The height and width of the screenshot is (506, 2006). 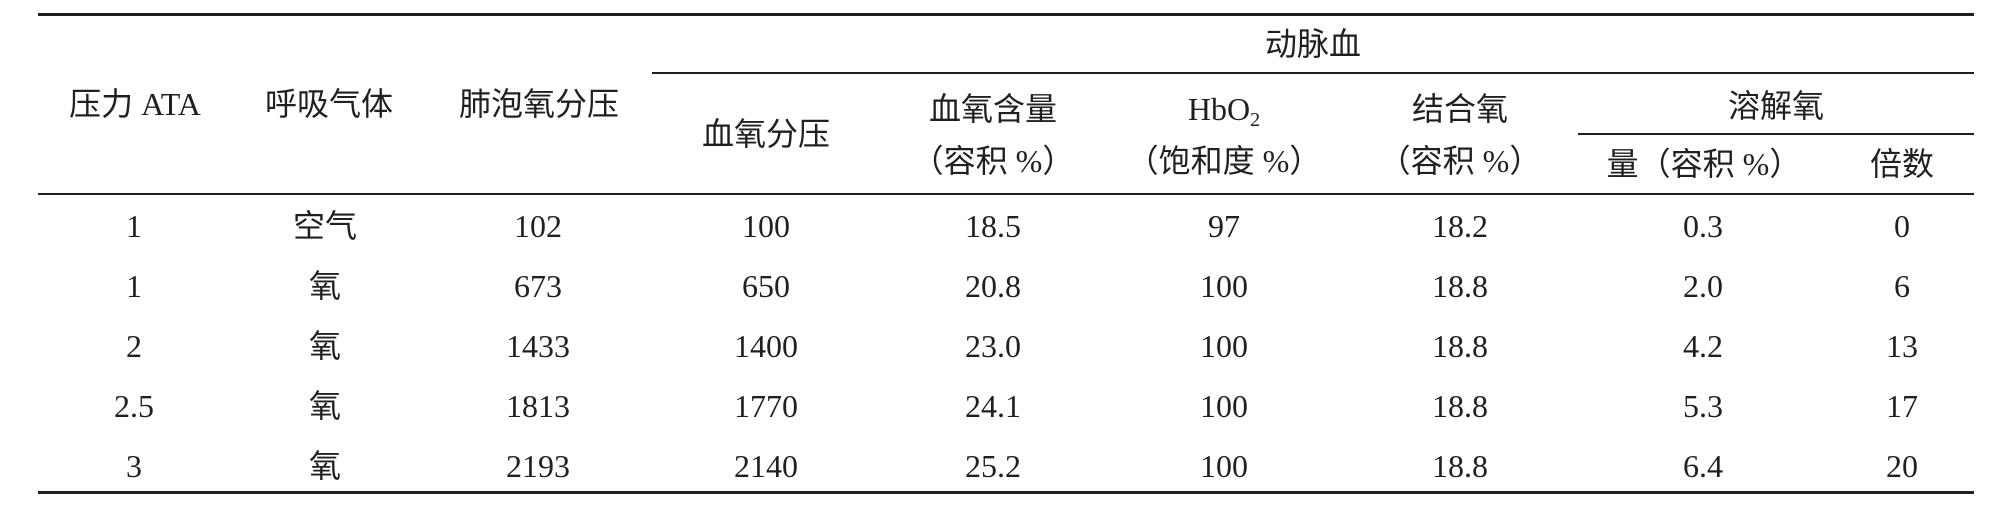 I want to click on table-top-rule, so click(x=1006, y=14).